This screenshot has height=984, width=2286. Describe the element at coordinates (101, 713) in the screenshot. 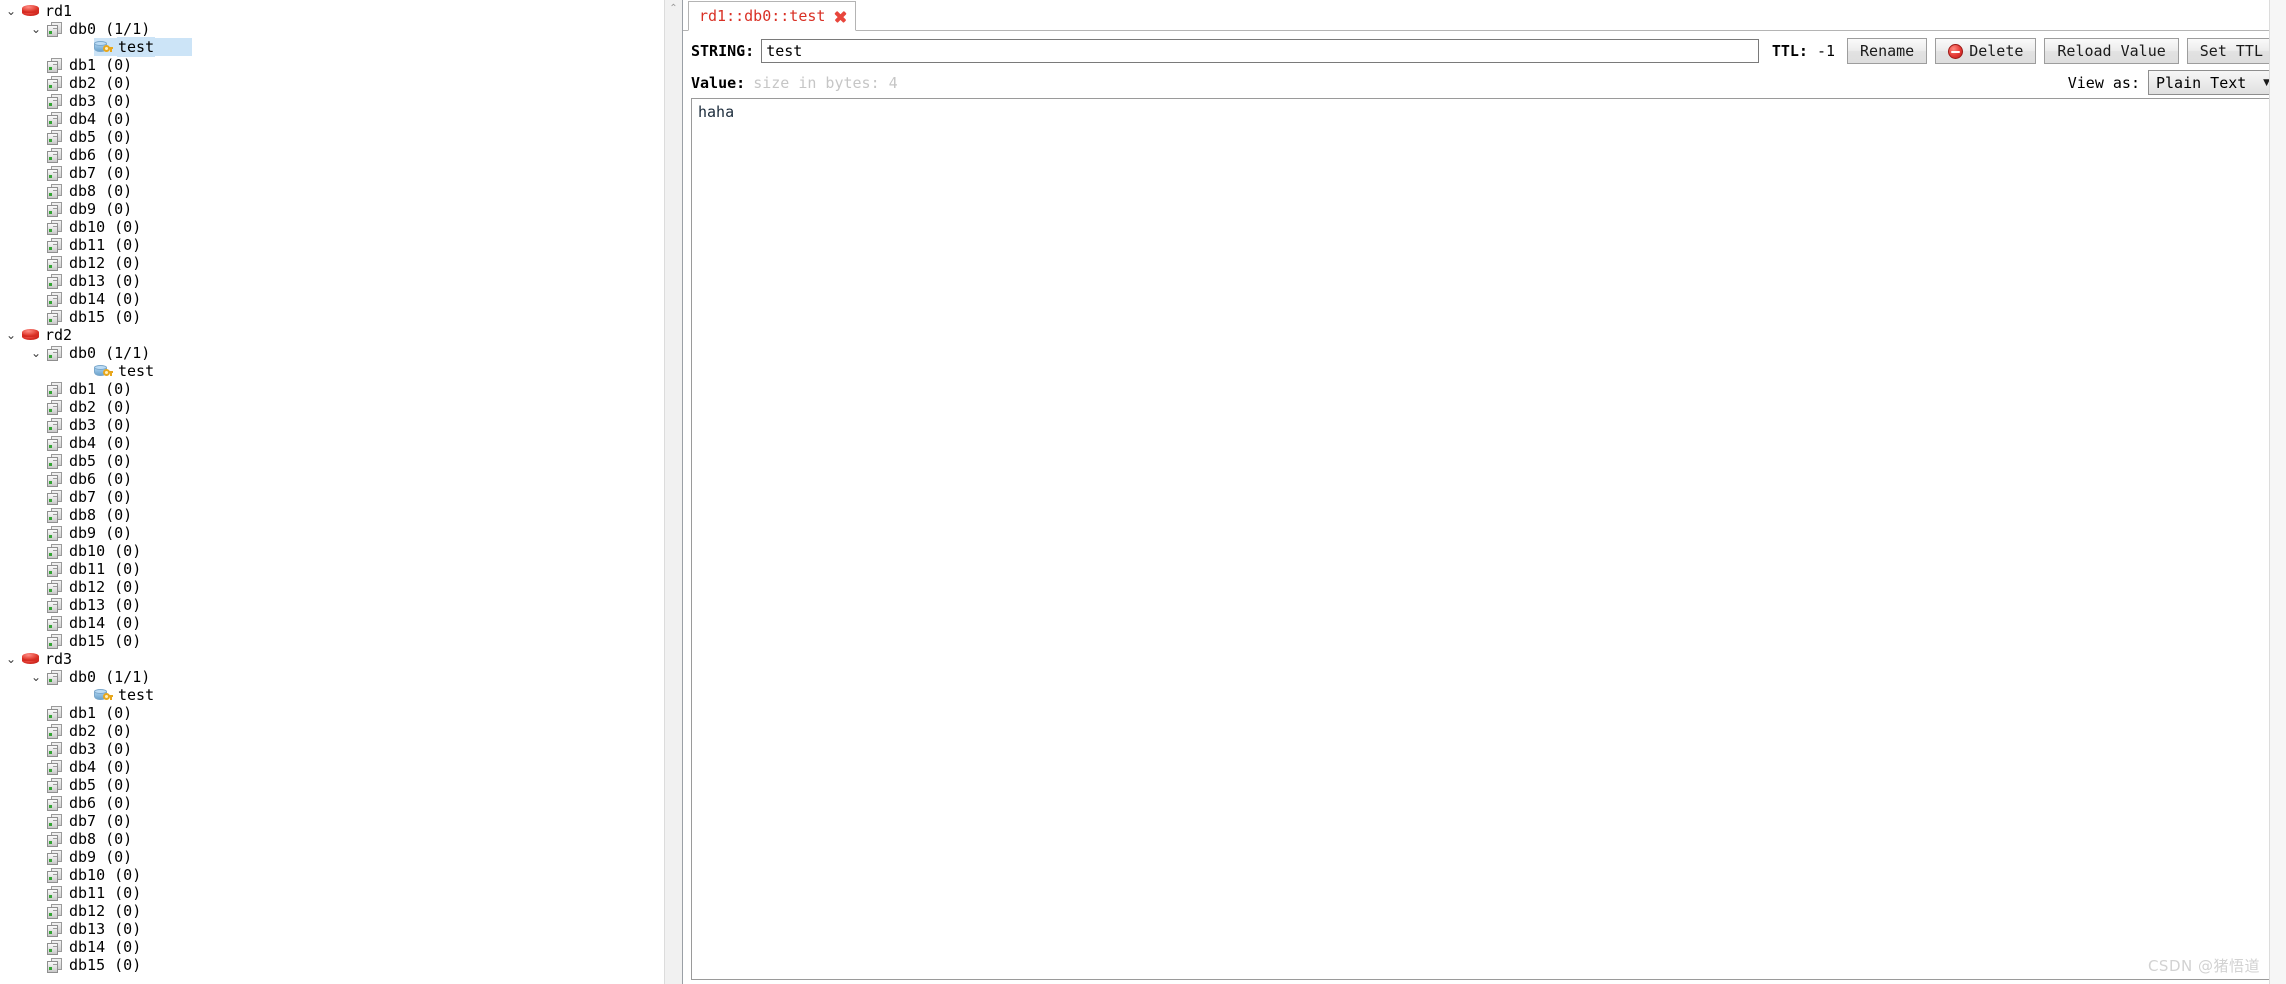

I see `tree-item-label: db1 (0)` at that location.